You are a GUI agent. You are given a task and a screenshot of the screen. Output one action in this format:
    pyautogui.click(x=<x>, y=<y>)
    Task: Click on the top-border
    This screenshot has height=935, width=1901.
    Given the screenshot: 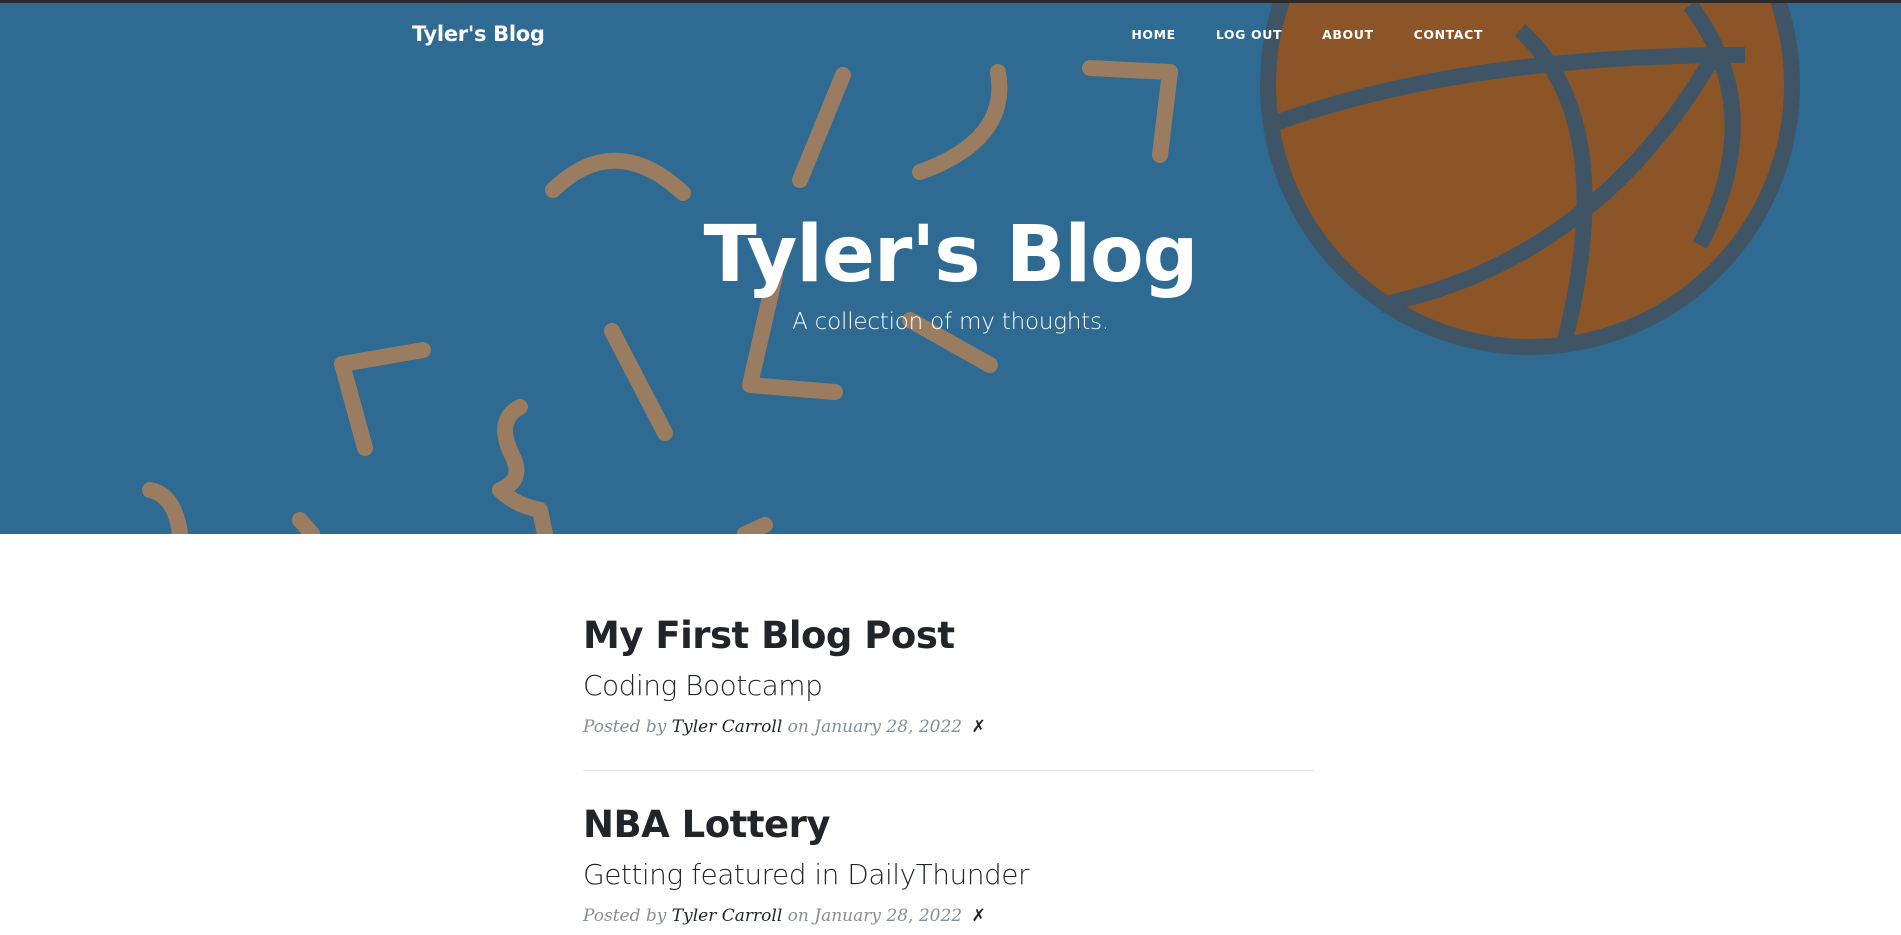 What is the action you would take?
    pyautogui.click(x=950, y=1)
    